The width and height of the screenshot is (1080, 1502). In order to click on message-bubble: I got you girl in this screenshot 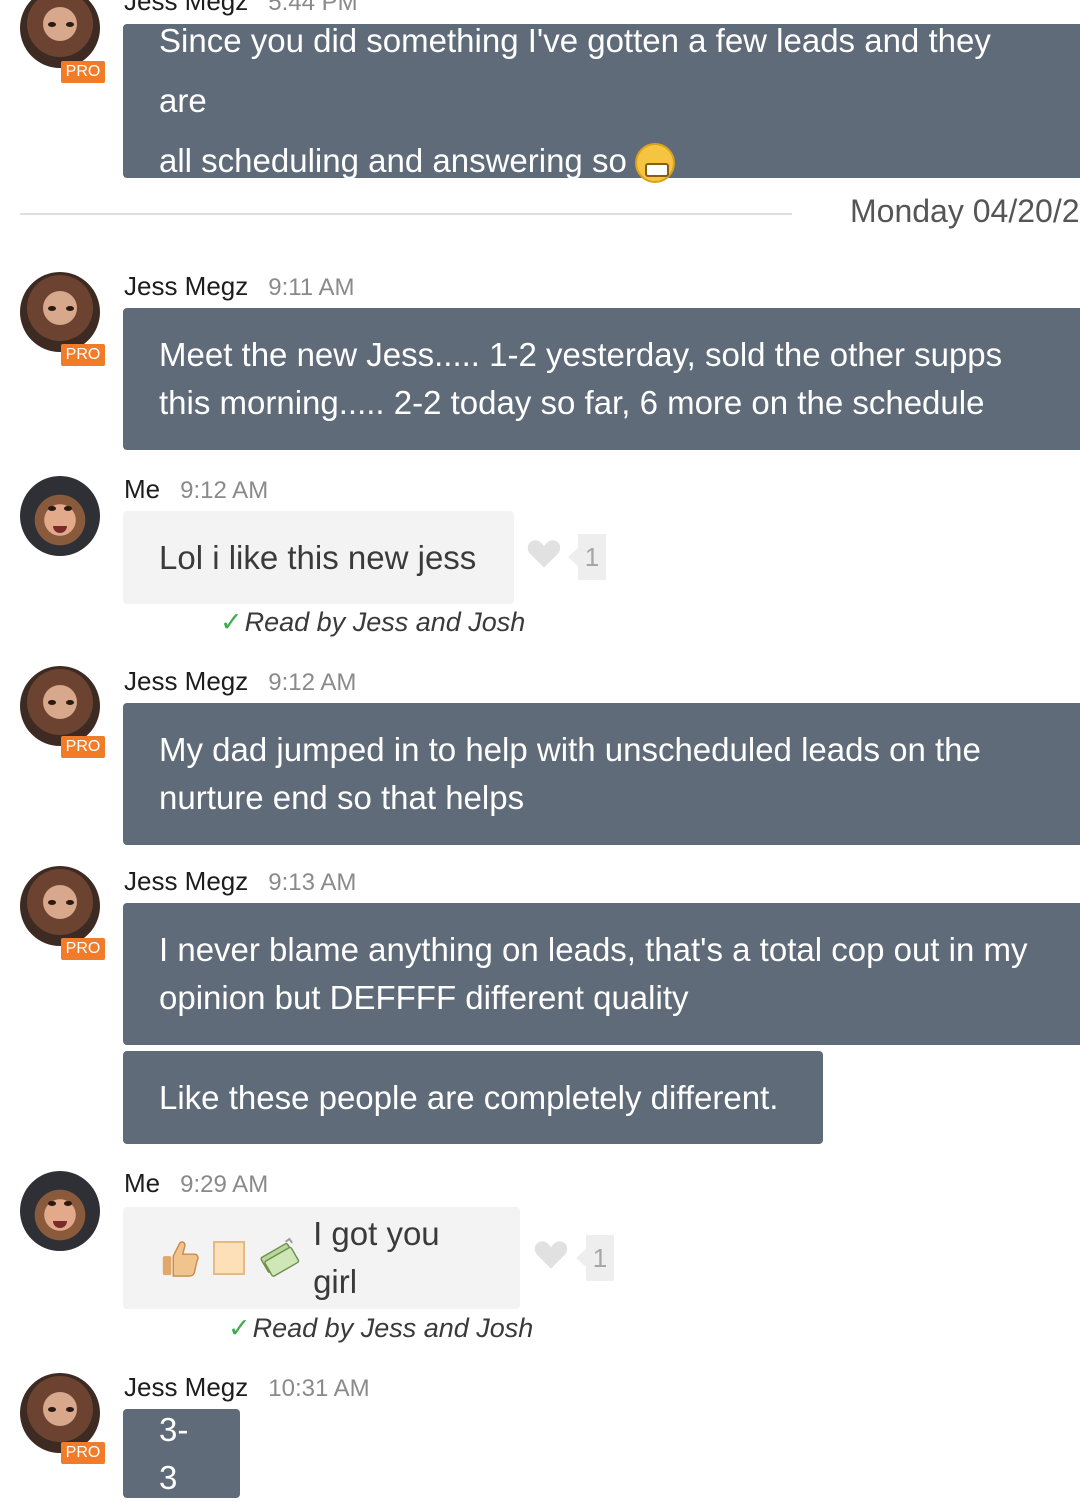, I will do `click(321, 1258)`.